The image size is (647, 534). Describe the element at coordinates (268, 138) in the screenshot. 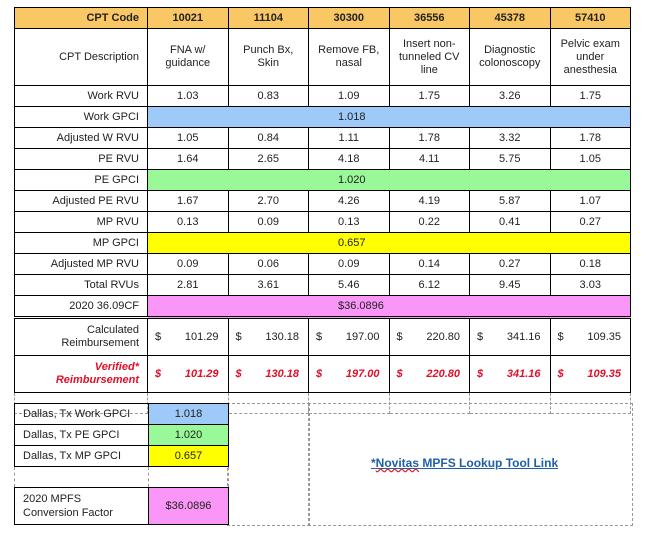

I see `value-cell: 0.84` at that location.